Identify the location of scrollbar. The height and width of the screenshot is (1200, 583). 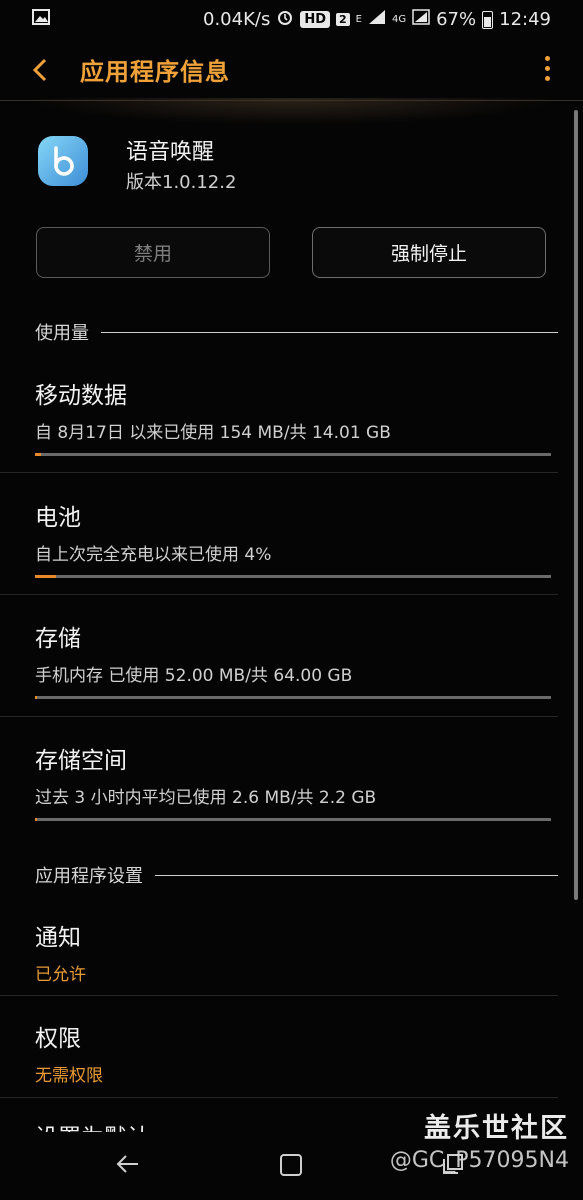
(576, 505).